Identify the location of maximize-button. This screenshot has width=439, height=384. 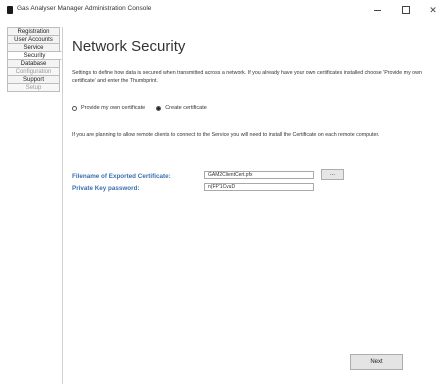
(406, 10).